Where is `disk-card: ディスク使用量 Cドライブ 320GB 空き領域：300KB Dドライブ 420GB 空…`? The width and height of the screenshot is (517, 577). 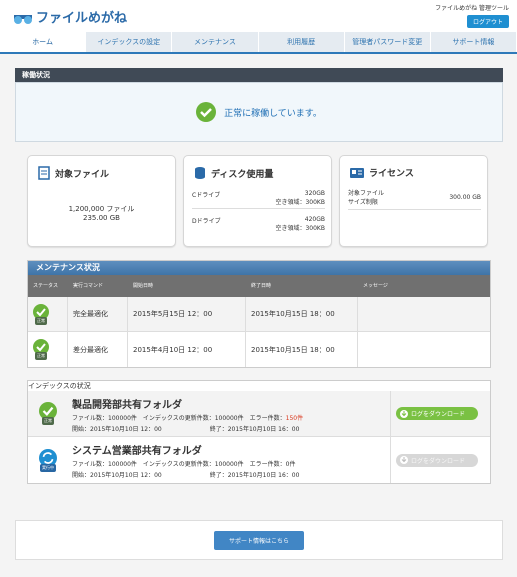 disk-card: ディスク使用量 Cドライブ 320GB 空き領域：300KB Dドライブ 420GB 空… is located at coordinates (257, 201).